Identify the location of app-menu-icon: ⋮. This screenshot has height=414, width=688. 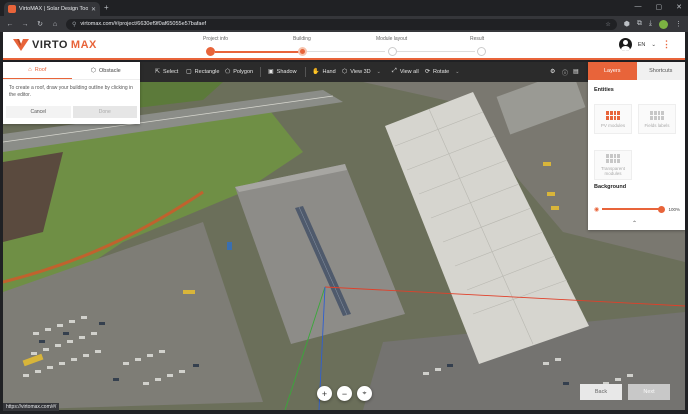
(666, 44).